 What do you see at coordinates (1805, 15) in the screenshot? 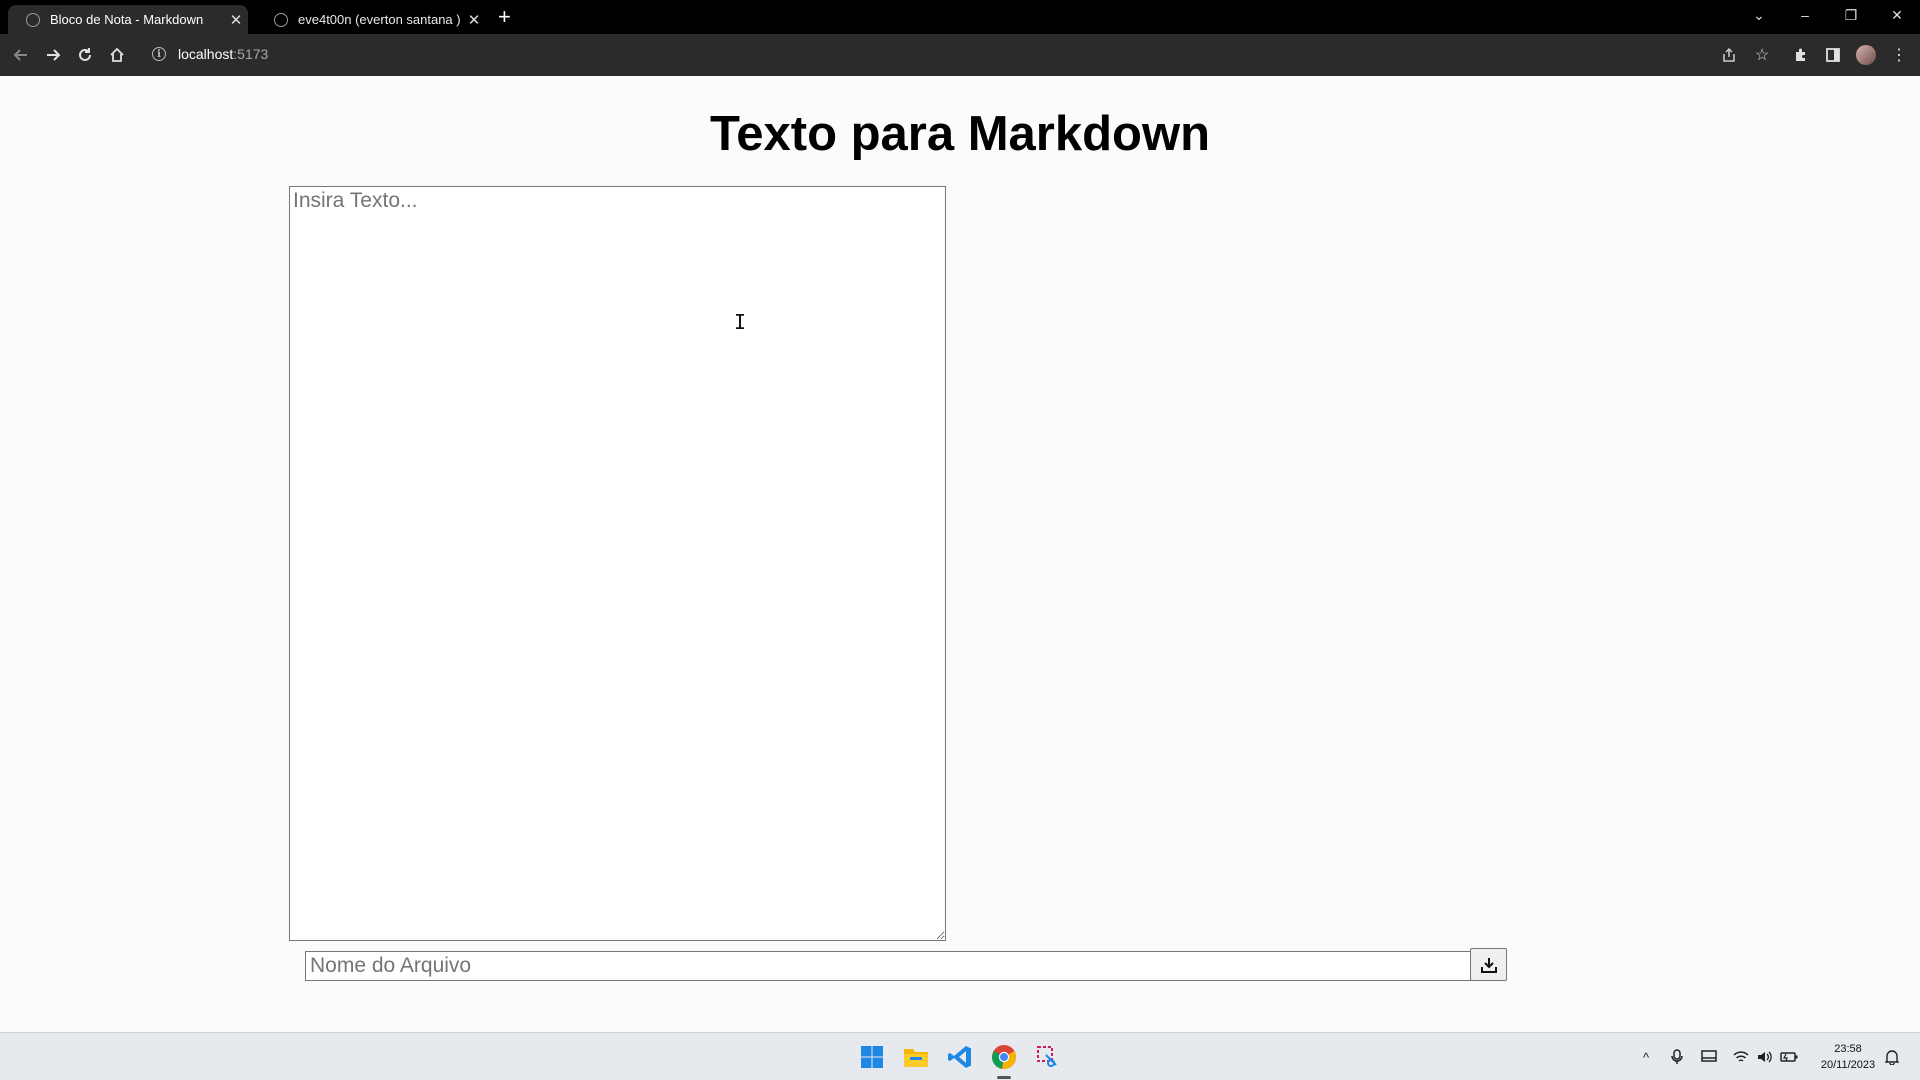
I see `minimize-button: –` at bounding box center [1805, 15].